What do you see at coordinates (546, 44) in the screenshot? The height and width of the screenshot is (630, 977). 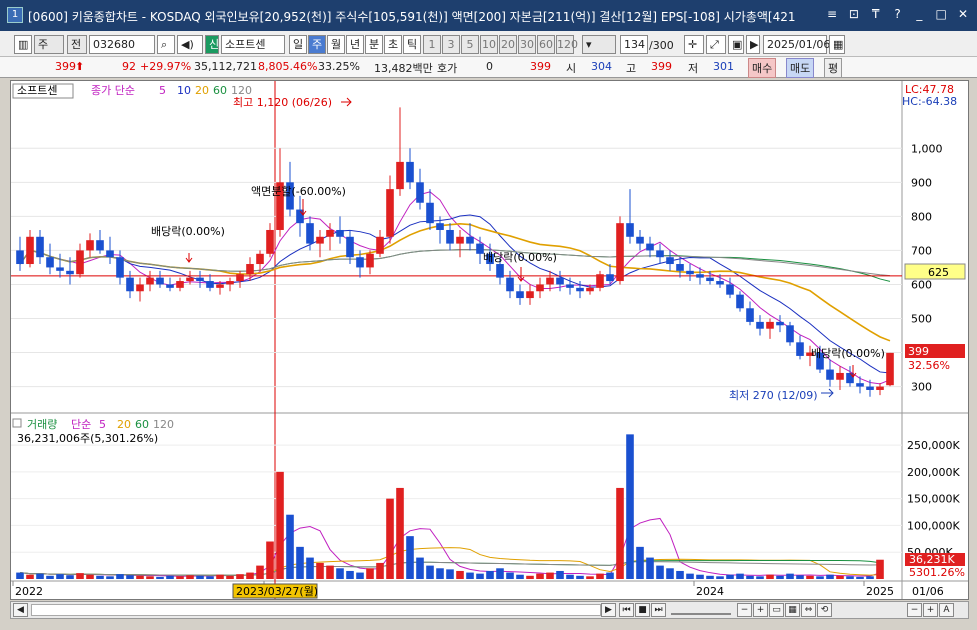 I see `interval-button: 60` at bounding box center [546, 44].